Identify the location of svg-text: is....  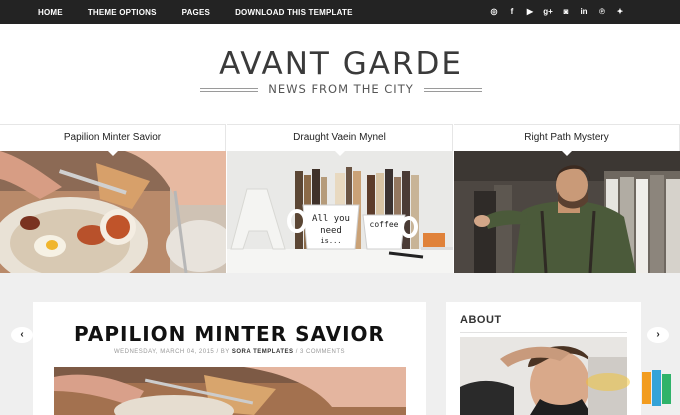
(330, 241).